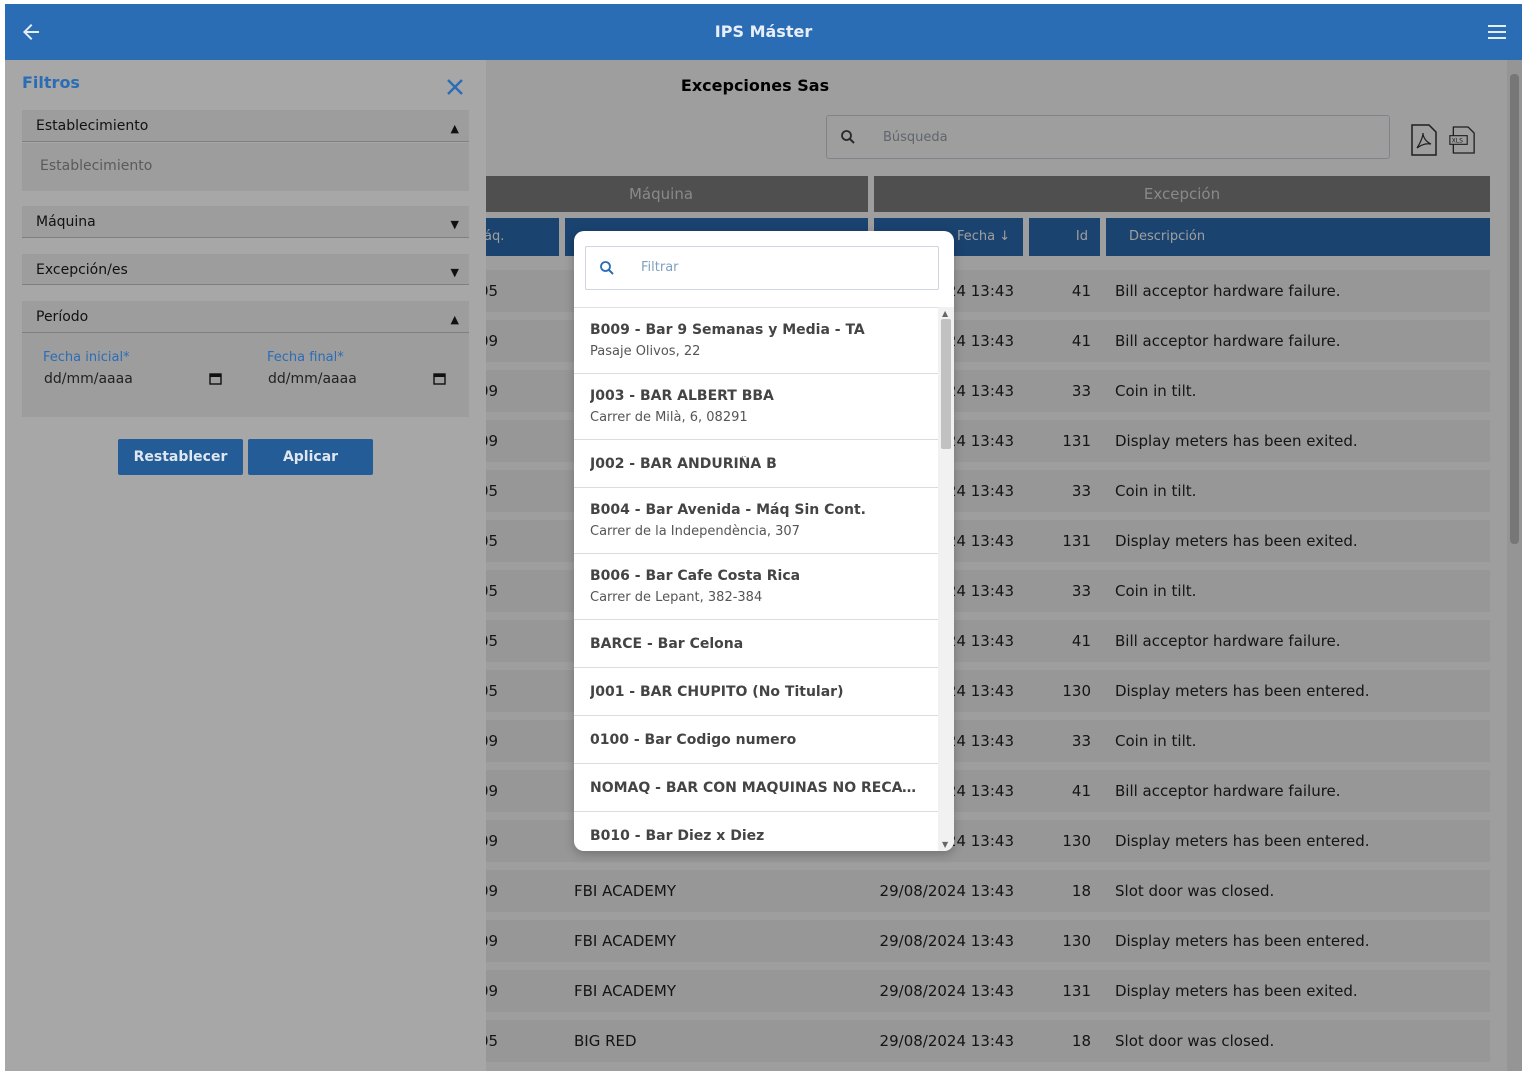 The height and width of the screenshot is (1071, 1533). What do you see at coordinates (683, 463) in the screenshot?
I see `option-name: J002 - BAR ANDURIÑA B` at bounding box center [683, 463].